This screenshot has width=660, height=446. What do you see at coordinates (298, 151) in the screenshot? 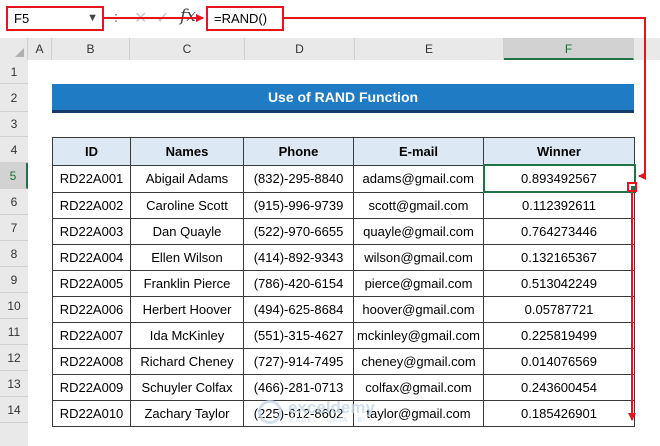
I see `column-title-phone: Phone` at bounding box center [298, 151].